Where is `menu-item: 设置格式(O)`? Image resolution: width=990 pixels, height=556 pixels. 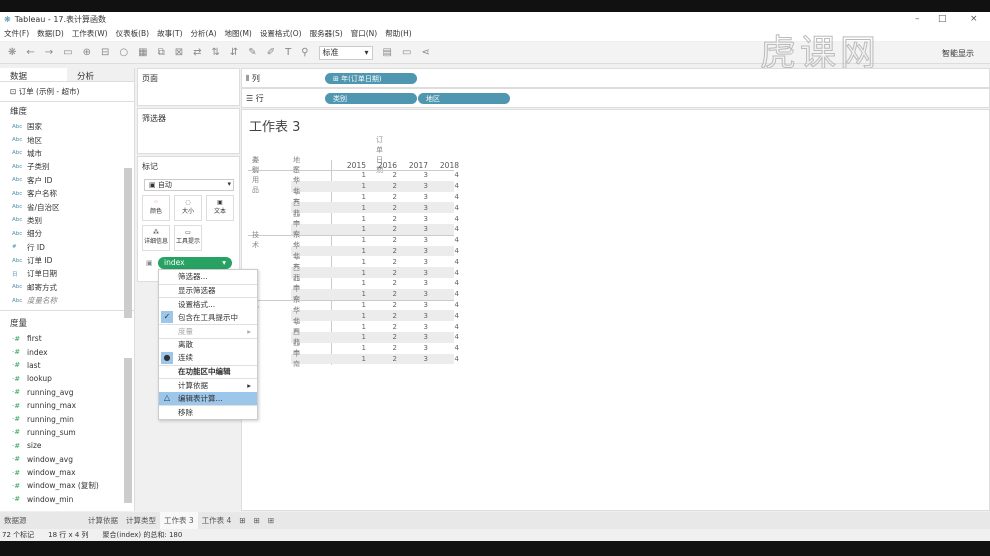
menu-item: 设置格式(O) is located at coordinates (281, 33).